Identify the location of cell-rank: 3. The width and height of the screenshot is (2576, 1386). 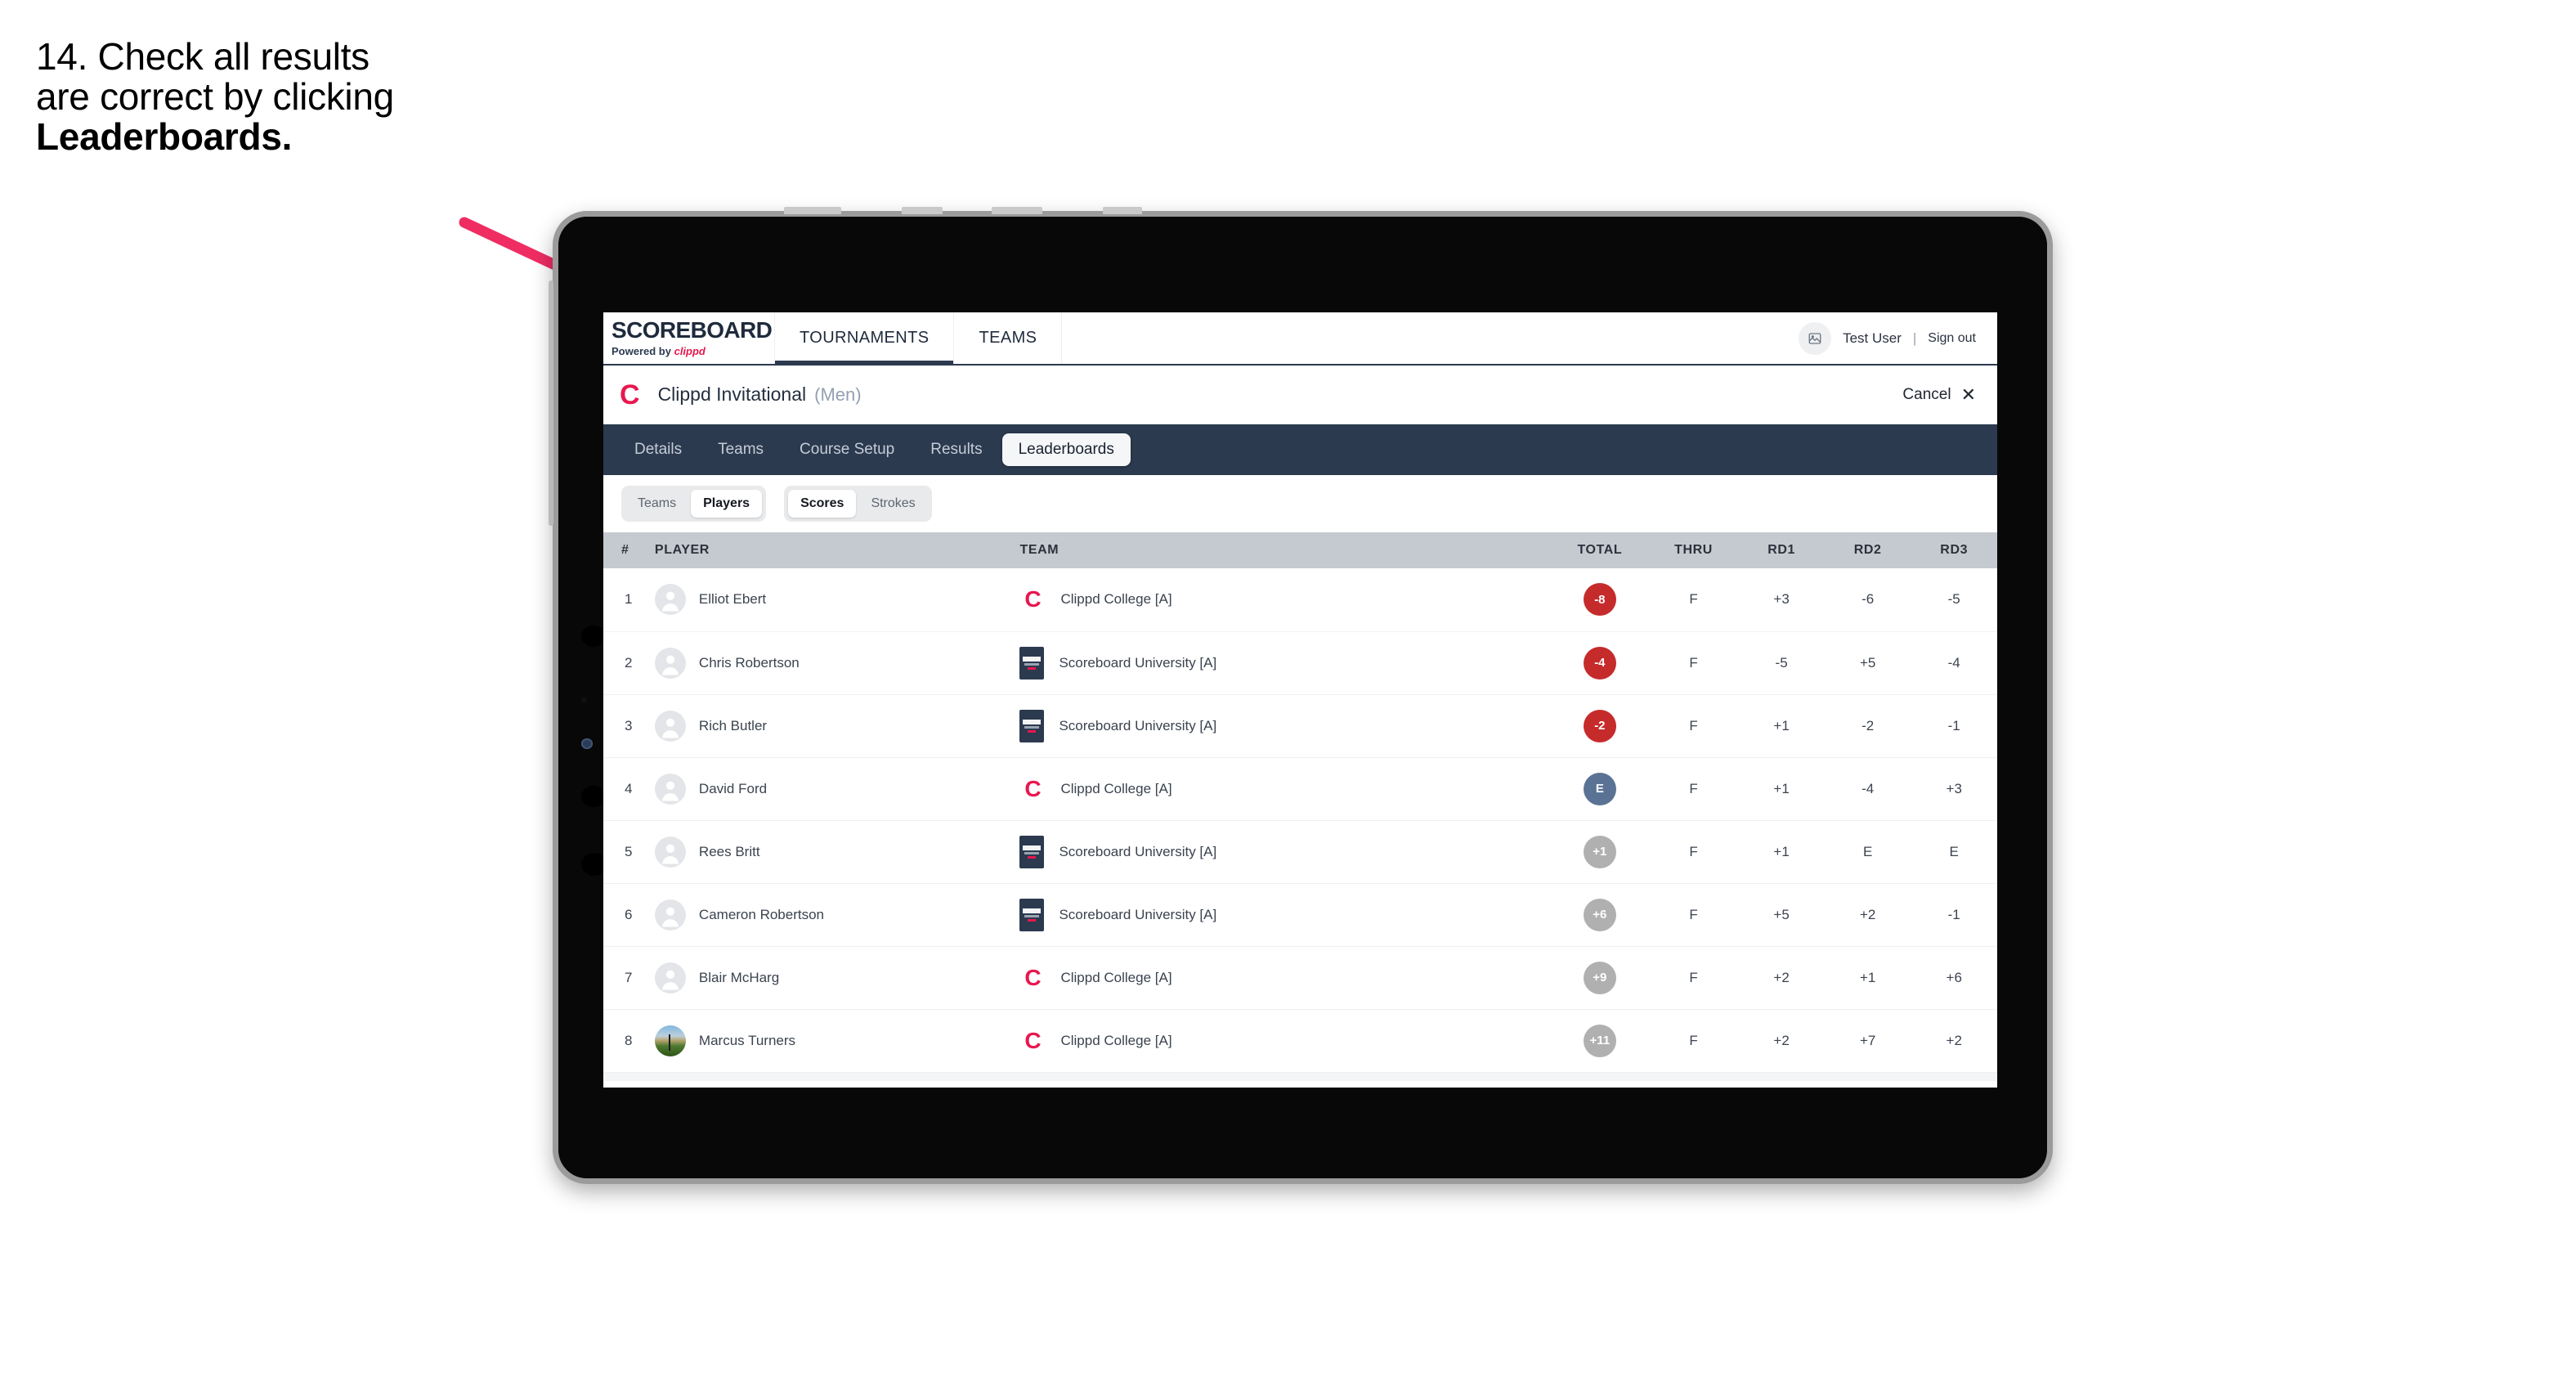
(629, 725).